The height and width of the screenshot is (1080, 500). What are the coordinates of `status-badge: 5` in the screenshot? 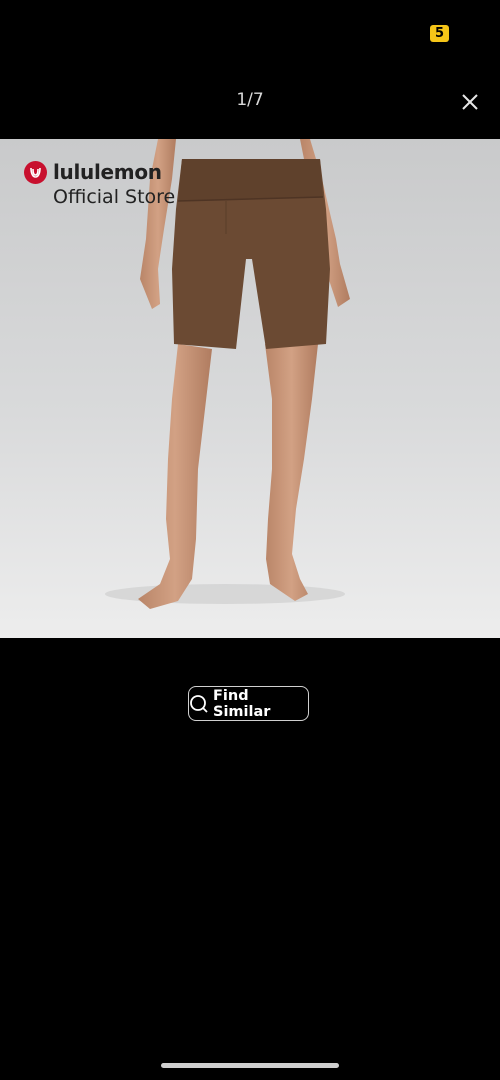 It's located at (439, 33).